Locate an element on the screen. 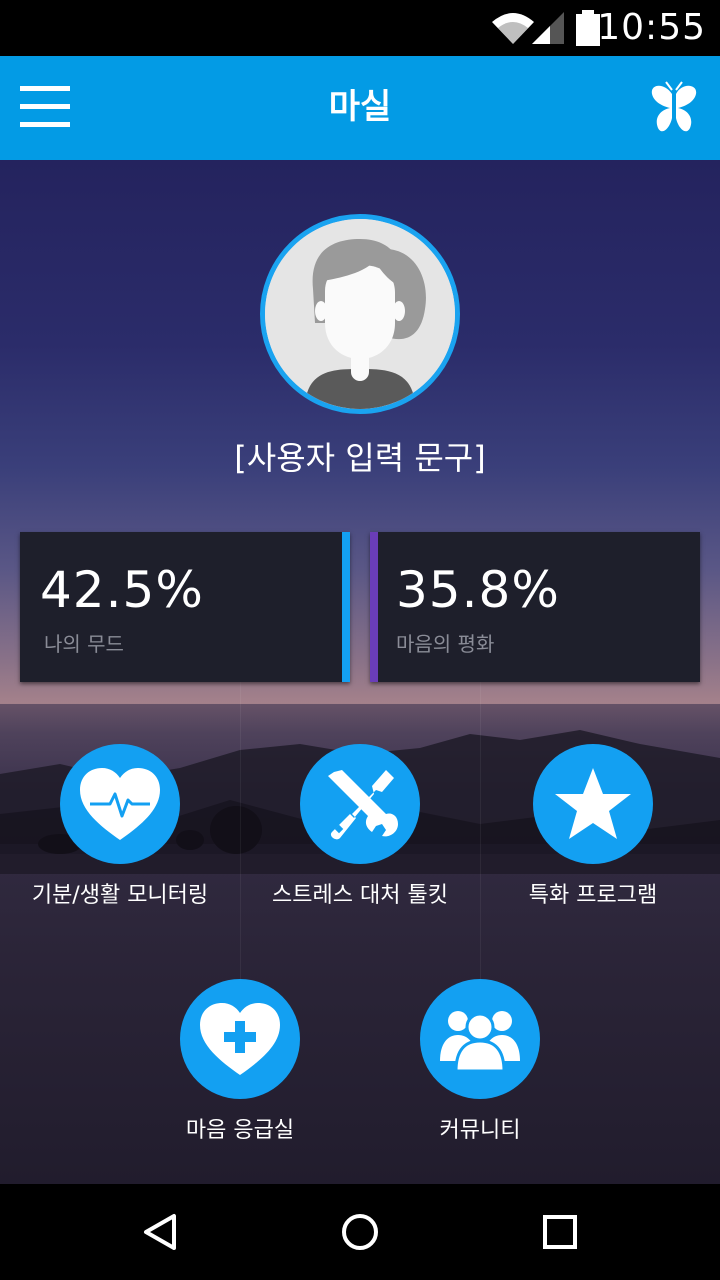 Image resolution: width=720 pixels, height=1280 pixels. peace-accent-bar is located at coordinates (374, 607).